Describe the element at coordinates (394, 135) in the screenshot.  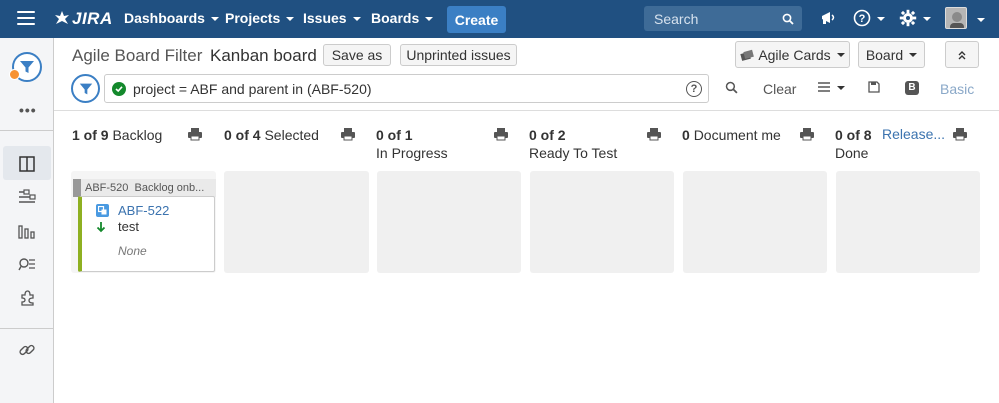
I see `column-count: 0 of 1` at that location.